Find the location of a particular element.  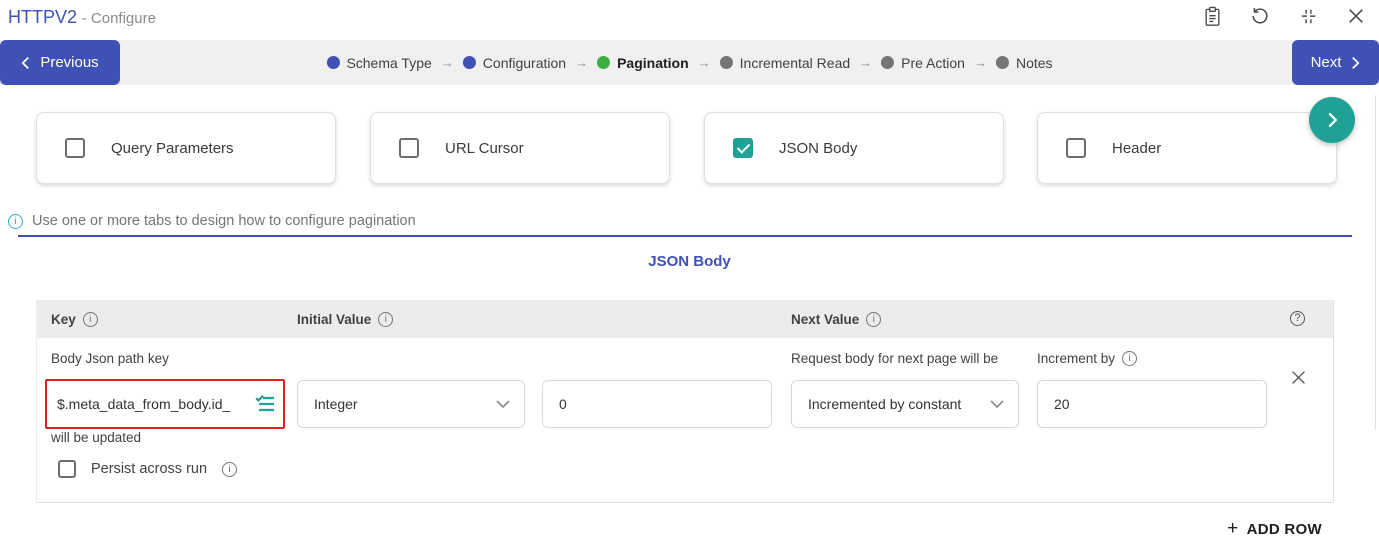

key-field-label: Body Json path key is located at coordinates (110, 358).